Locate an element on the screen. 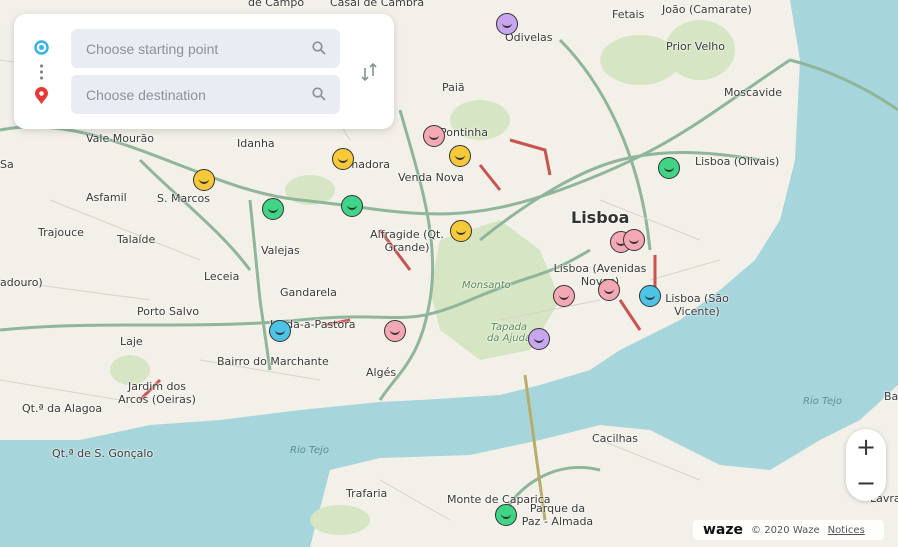  copyright-text: © 2020 Waze is located at coordinates (785, 530).